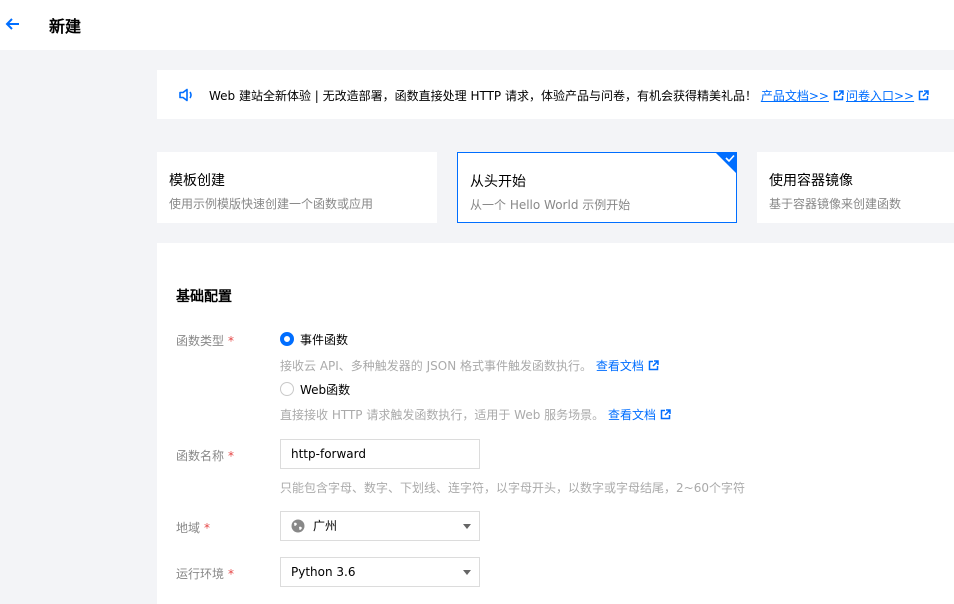  What do you see at coordinates (380, 454) in the screenshot?
I see `function-name-input: http-forward` at bounding box center [380, 454].